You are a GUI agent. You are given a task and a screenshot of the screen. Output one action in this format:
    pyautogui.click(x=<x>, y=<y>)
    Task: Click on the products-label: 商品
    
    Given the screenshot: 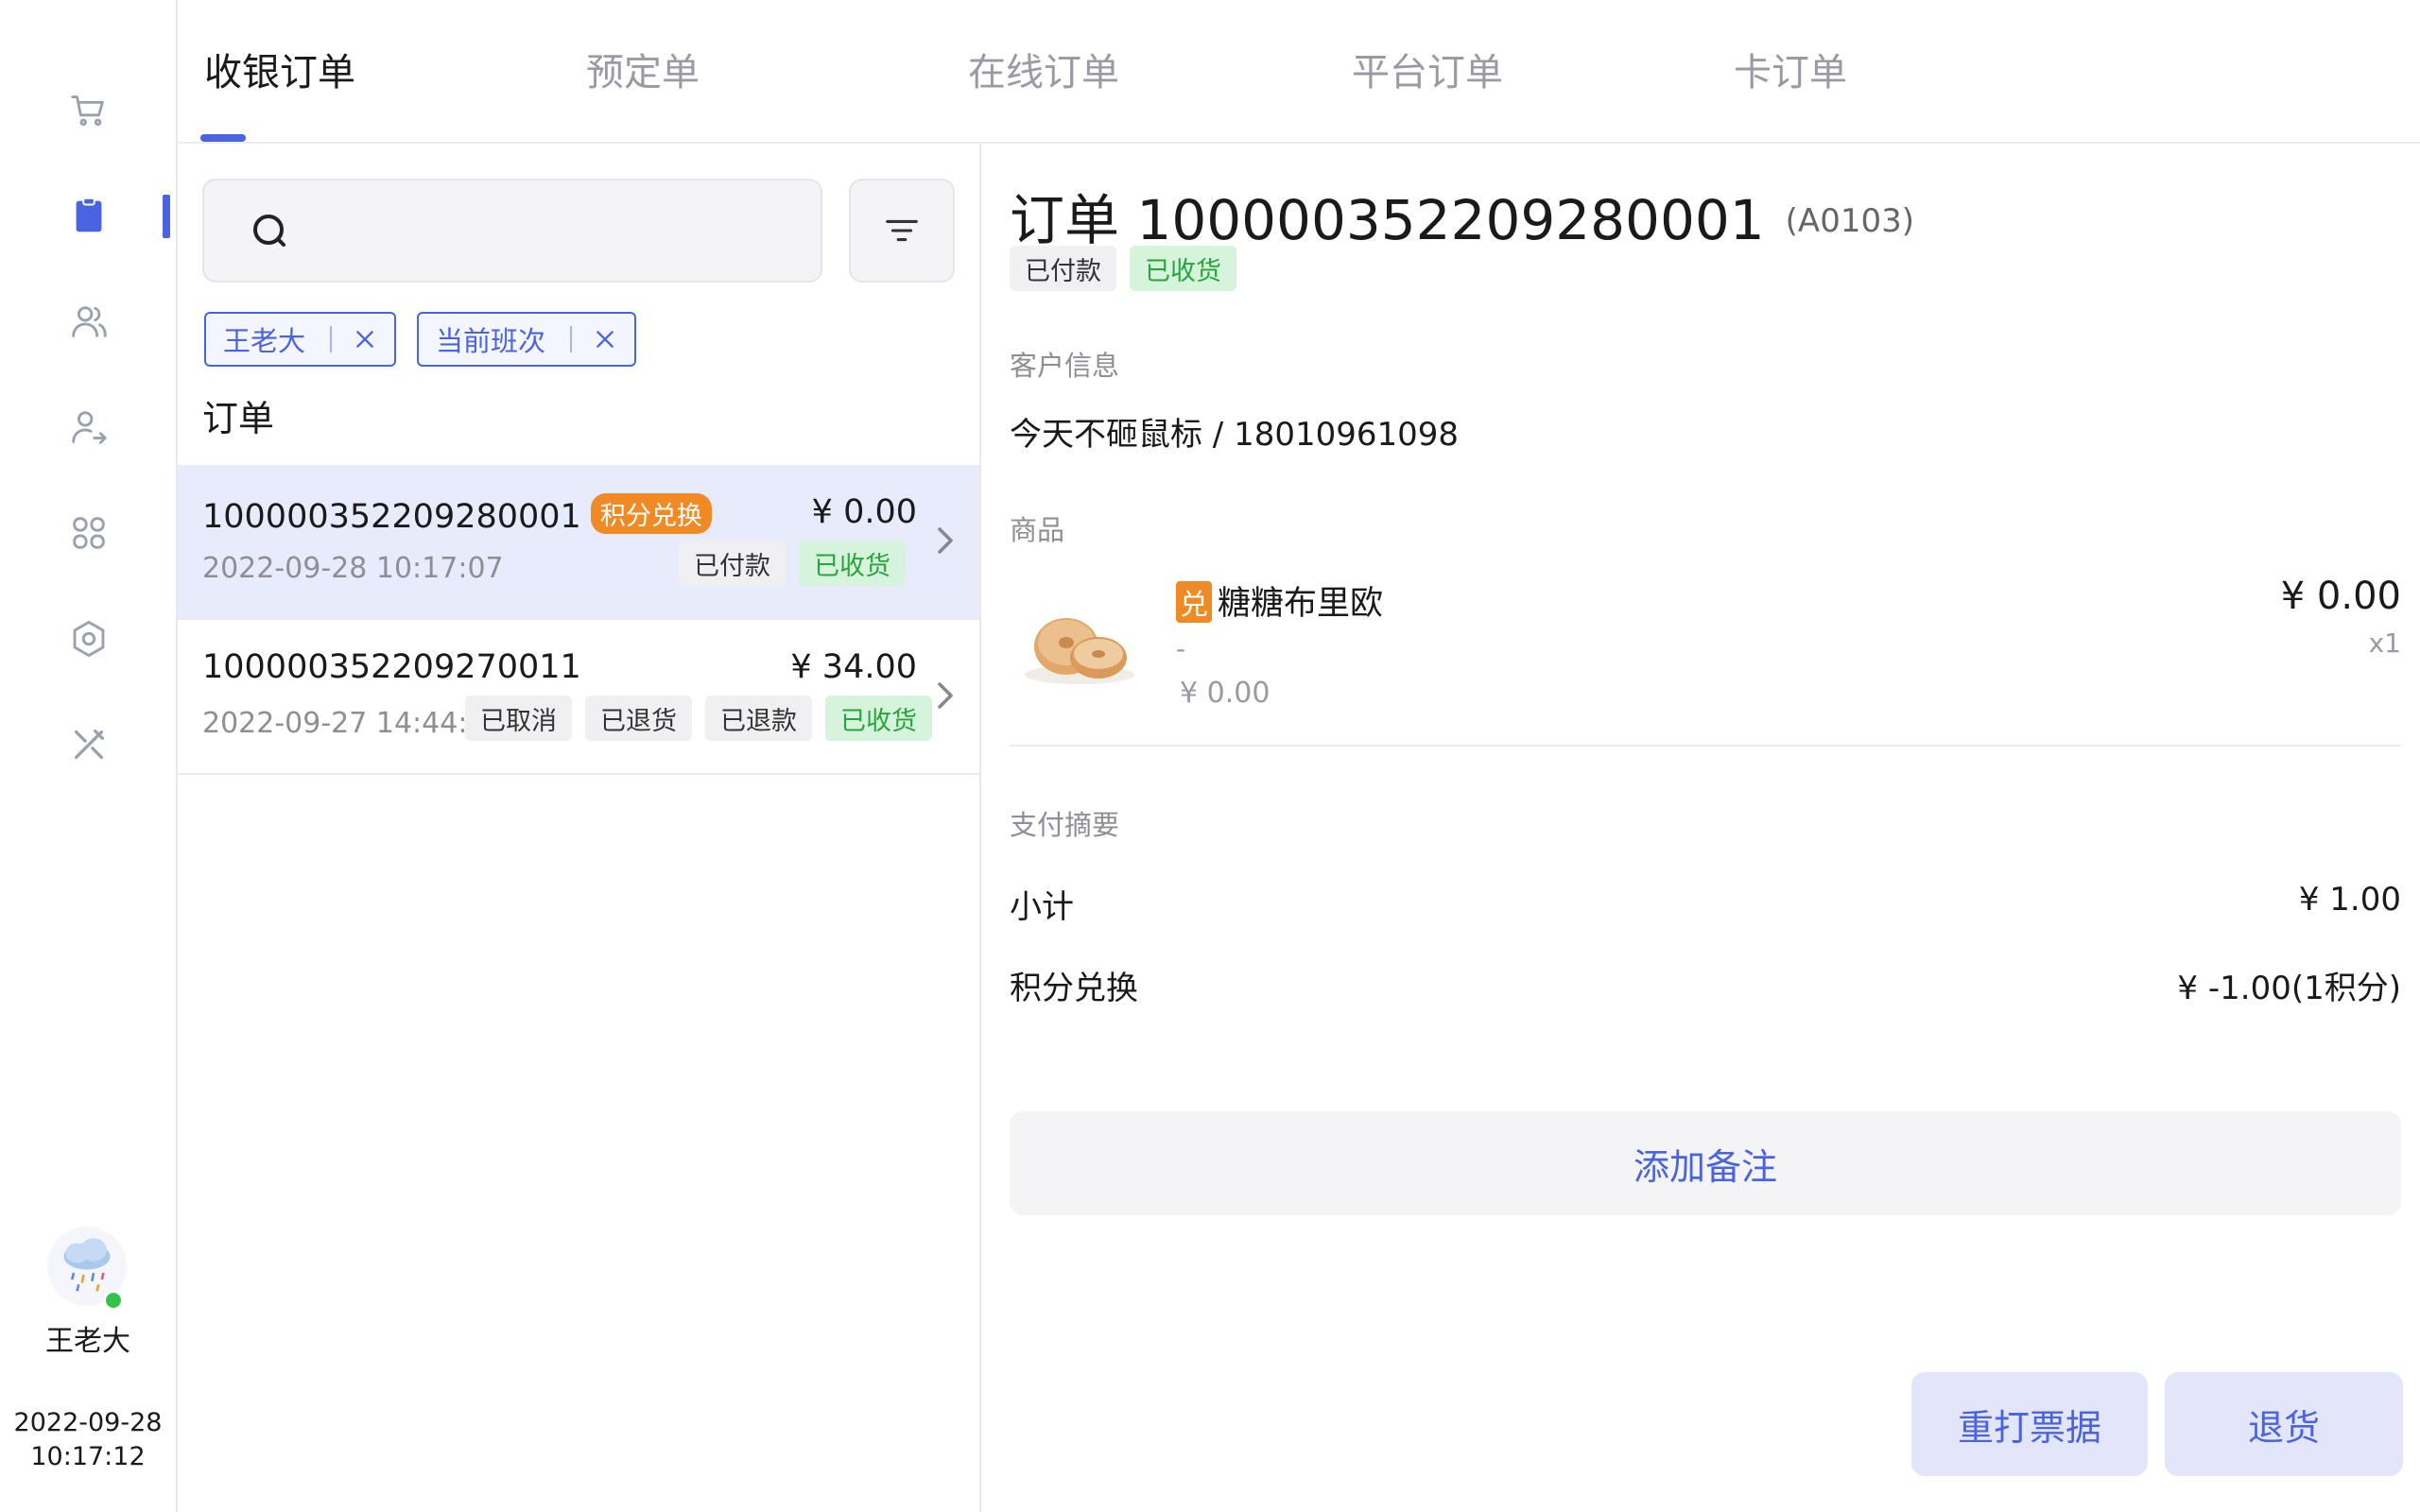 What is the action you would take?
    pyautogui.click(x=1037, y=530)
    